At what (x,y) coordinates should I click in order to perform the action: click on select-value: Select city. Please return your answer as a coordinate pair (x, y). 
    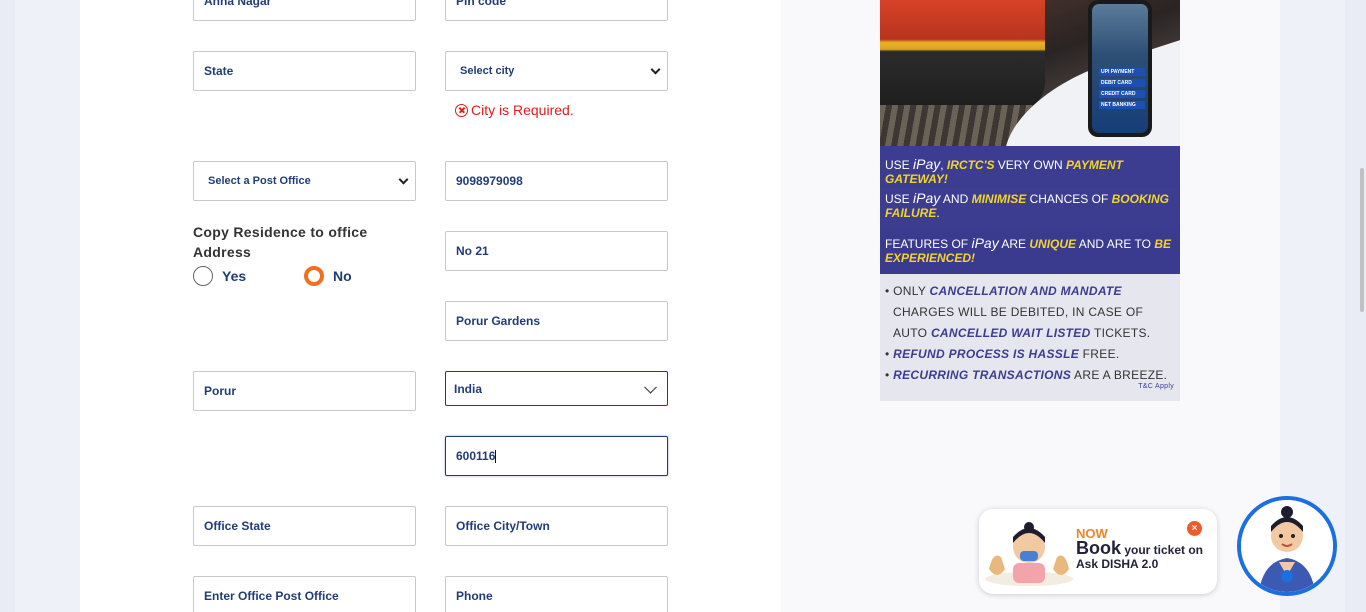
    Looking at the image, I should click on (487, 71).